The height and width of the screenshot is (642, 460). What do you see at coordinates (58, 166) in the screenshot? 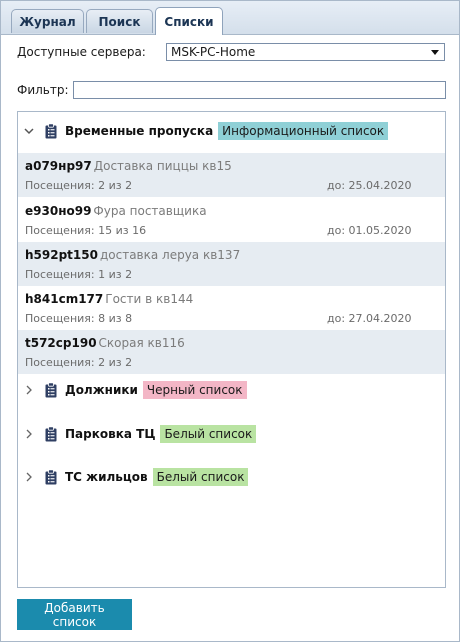
I see `plate-number: а079нр97` at bounding box center [58, 166].